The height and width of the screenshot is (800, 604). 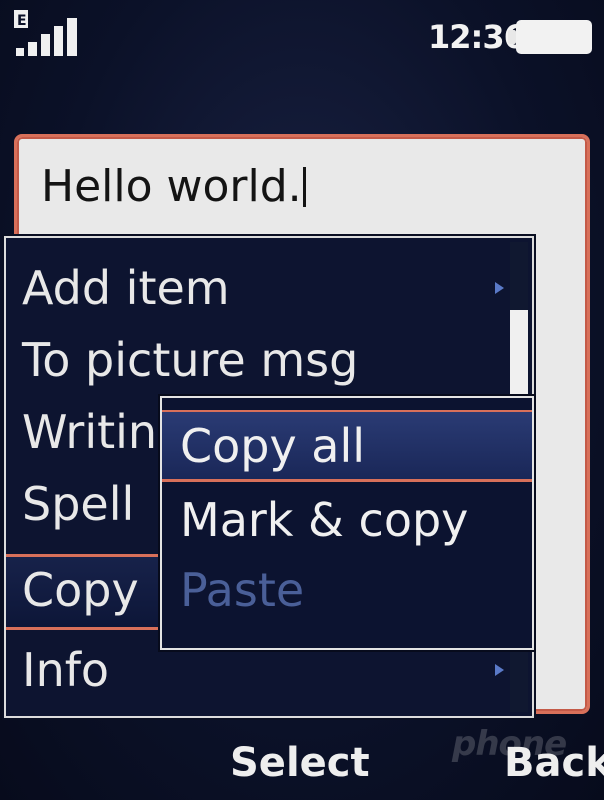 I want to click on status-bar: E 12:36, so click(x=302, y=35).